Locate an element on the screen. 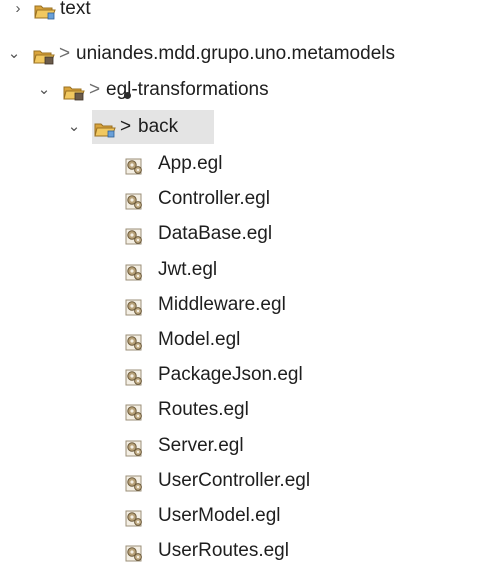 This screenshot has width=495, height=583. file-label: Controller.egl is located at coordinates (214, 199).